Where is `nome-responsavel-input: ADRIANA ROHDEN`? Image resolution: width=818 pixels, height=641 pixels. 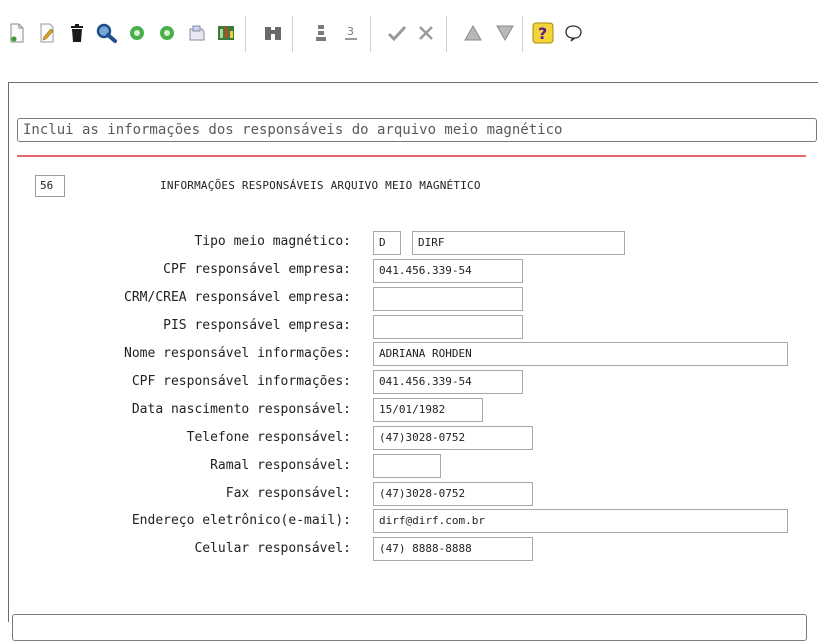 nome-responsavel-input: ADRIANA ROHDEN is located at coordinates (580, 354).